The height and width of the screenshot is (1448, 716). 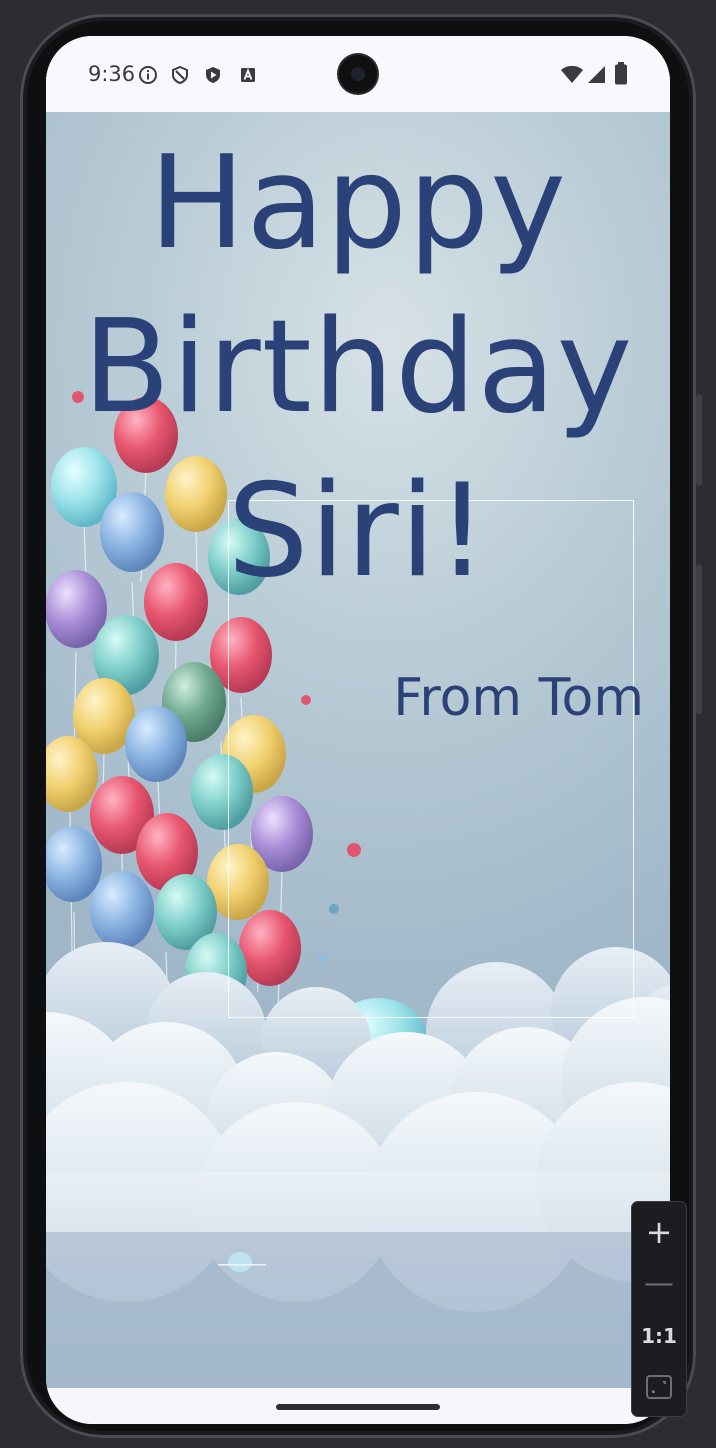 I want to click on info-icon, so click(x=148, y=75).